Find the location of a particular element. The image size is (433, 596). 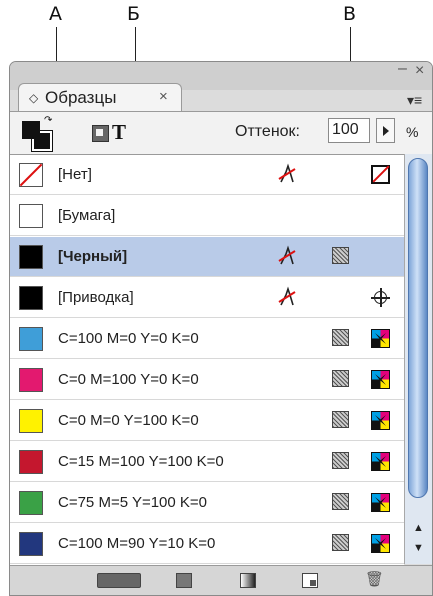

swatch-name: C=0 M=0 Y=100 K=0 is located at coordinates (128, 420).